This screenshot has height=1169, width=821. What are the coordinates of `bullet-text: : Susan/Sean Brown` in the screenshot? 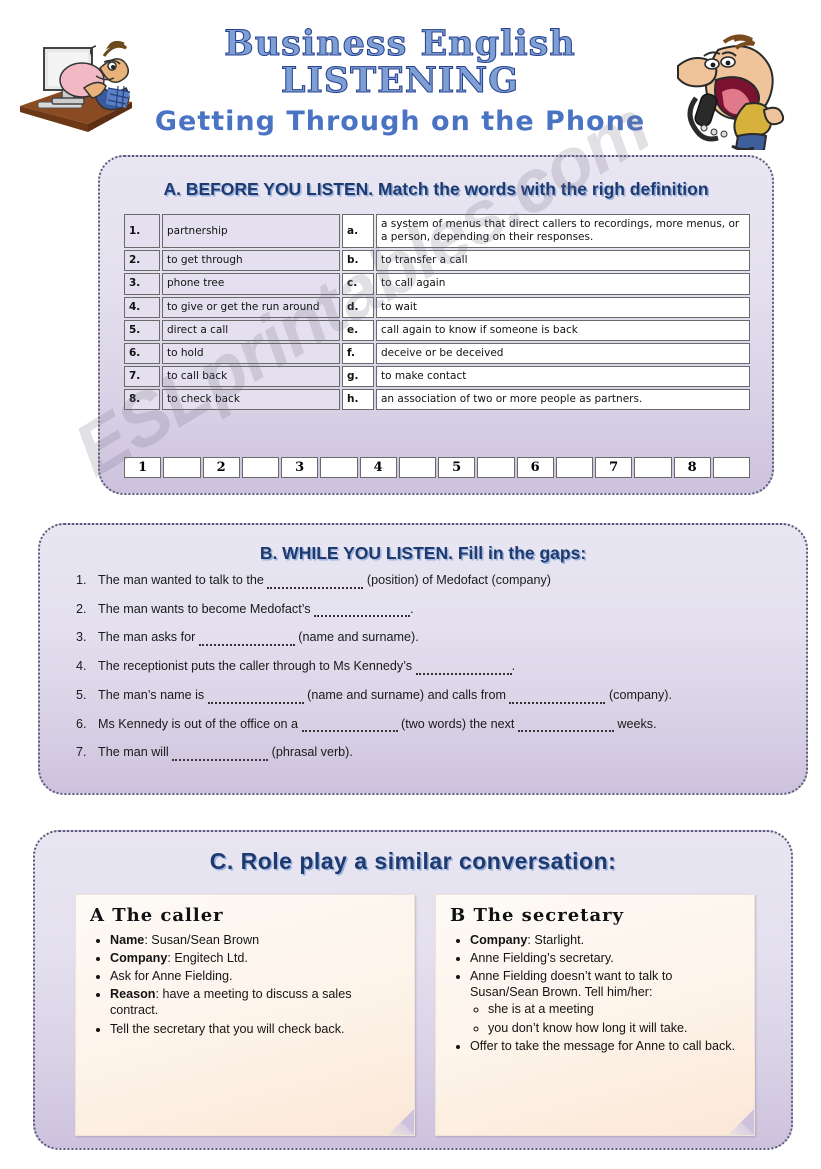 It's located at (202, 940).